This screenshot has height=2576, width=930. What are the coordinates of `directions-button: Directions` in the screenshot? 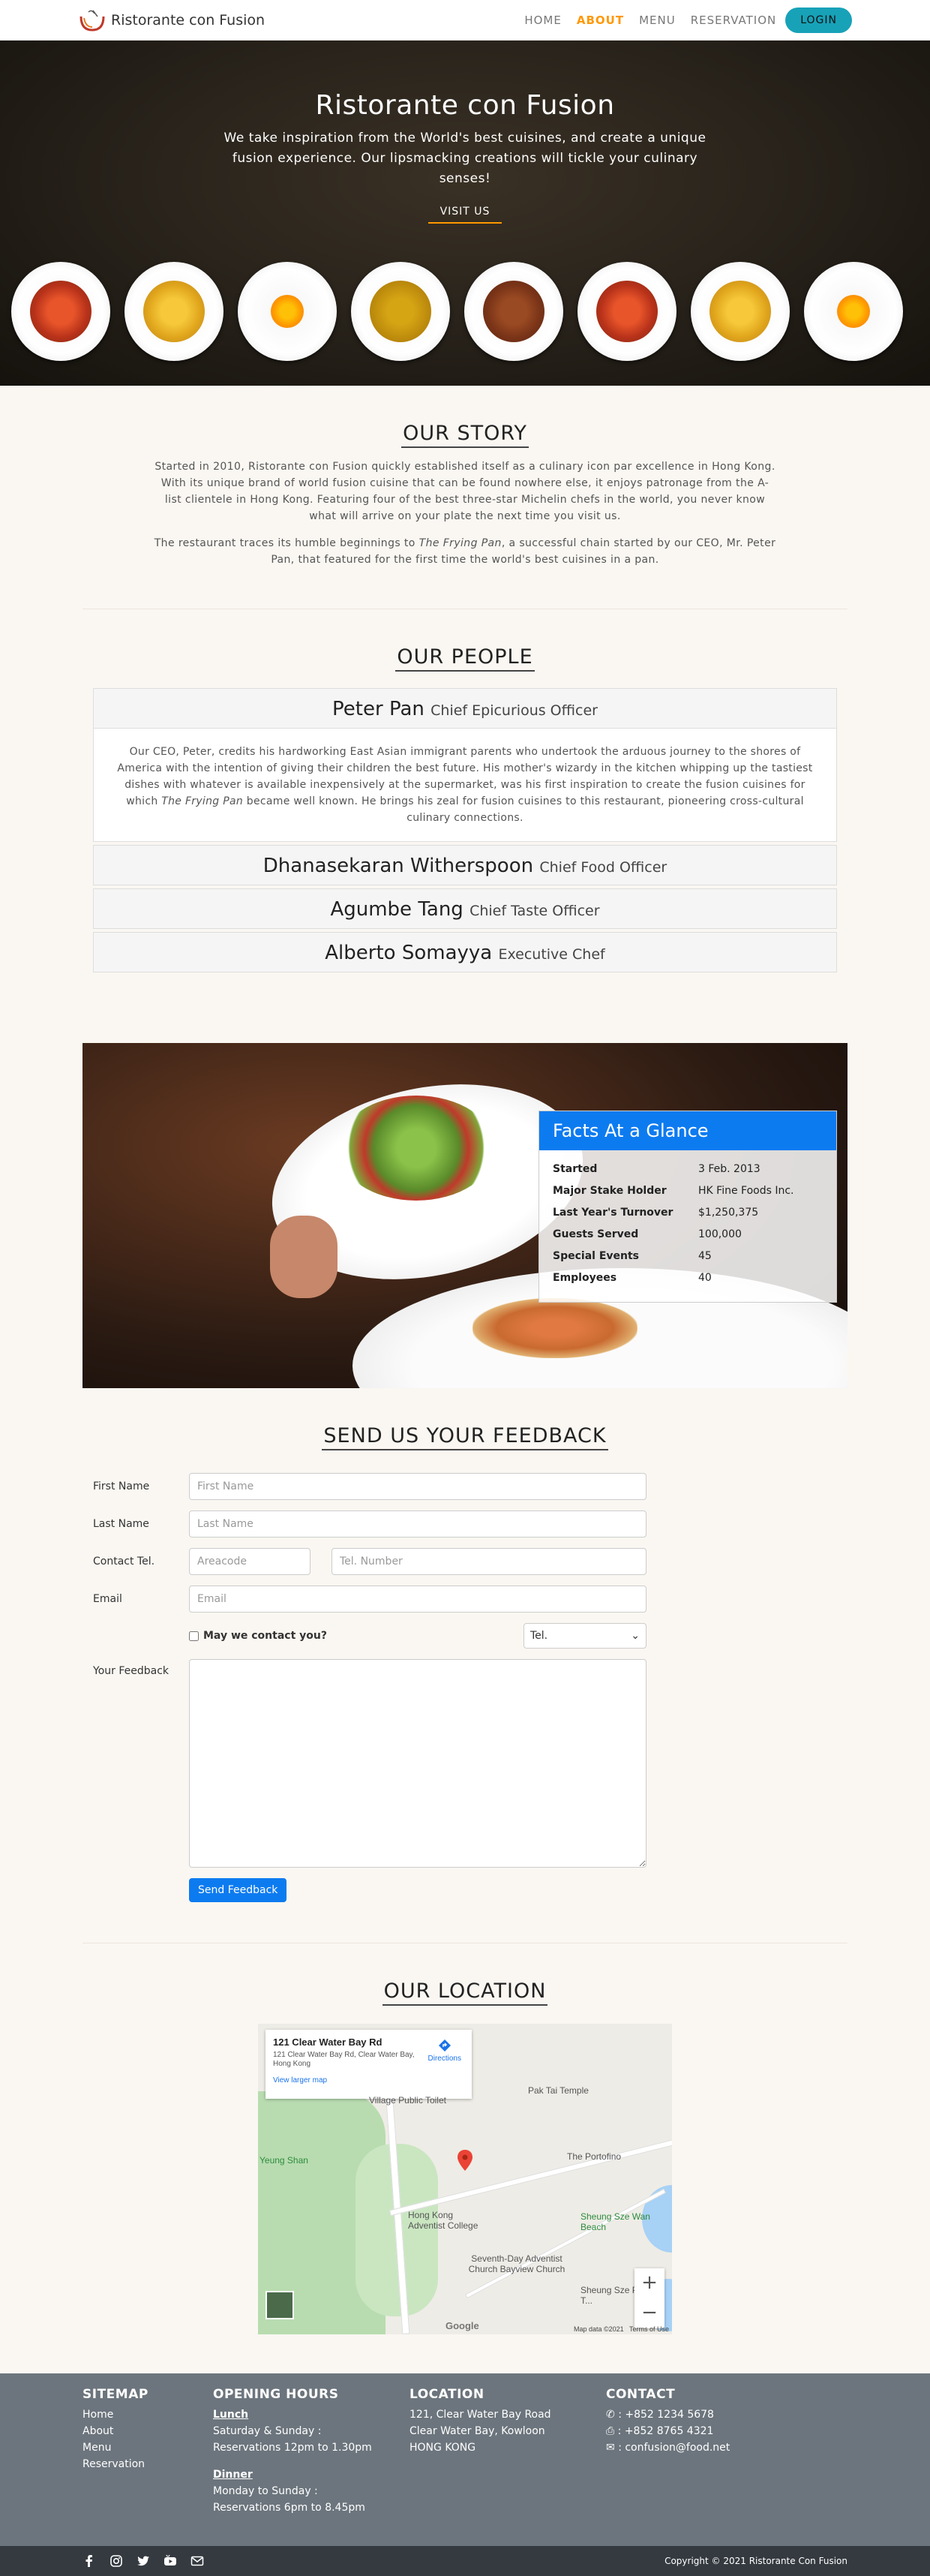 It's located at (444, 2051).